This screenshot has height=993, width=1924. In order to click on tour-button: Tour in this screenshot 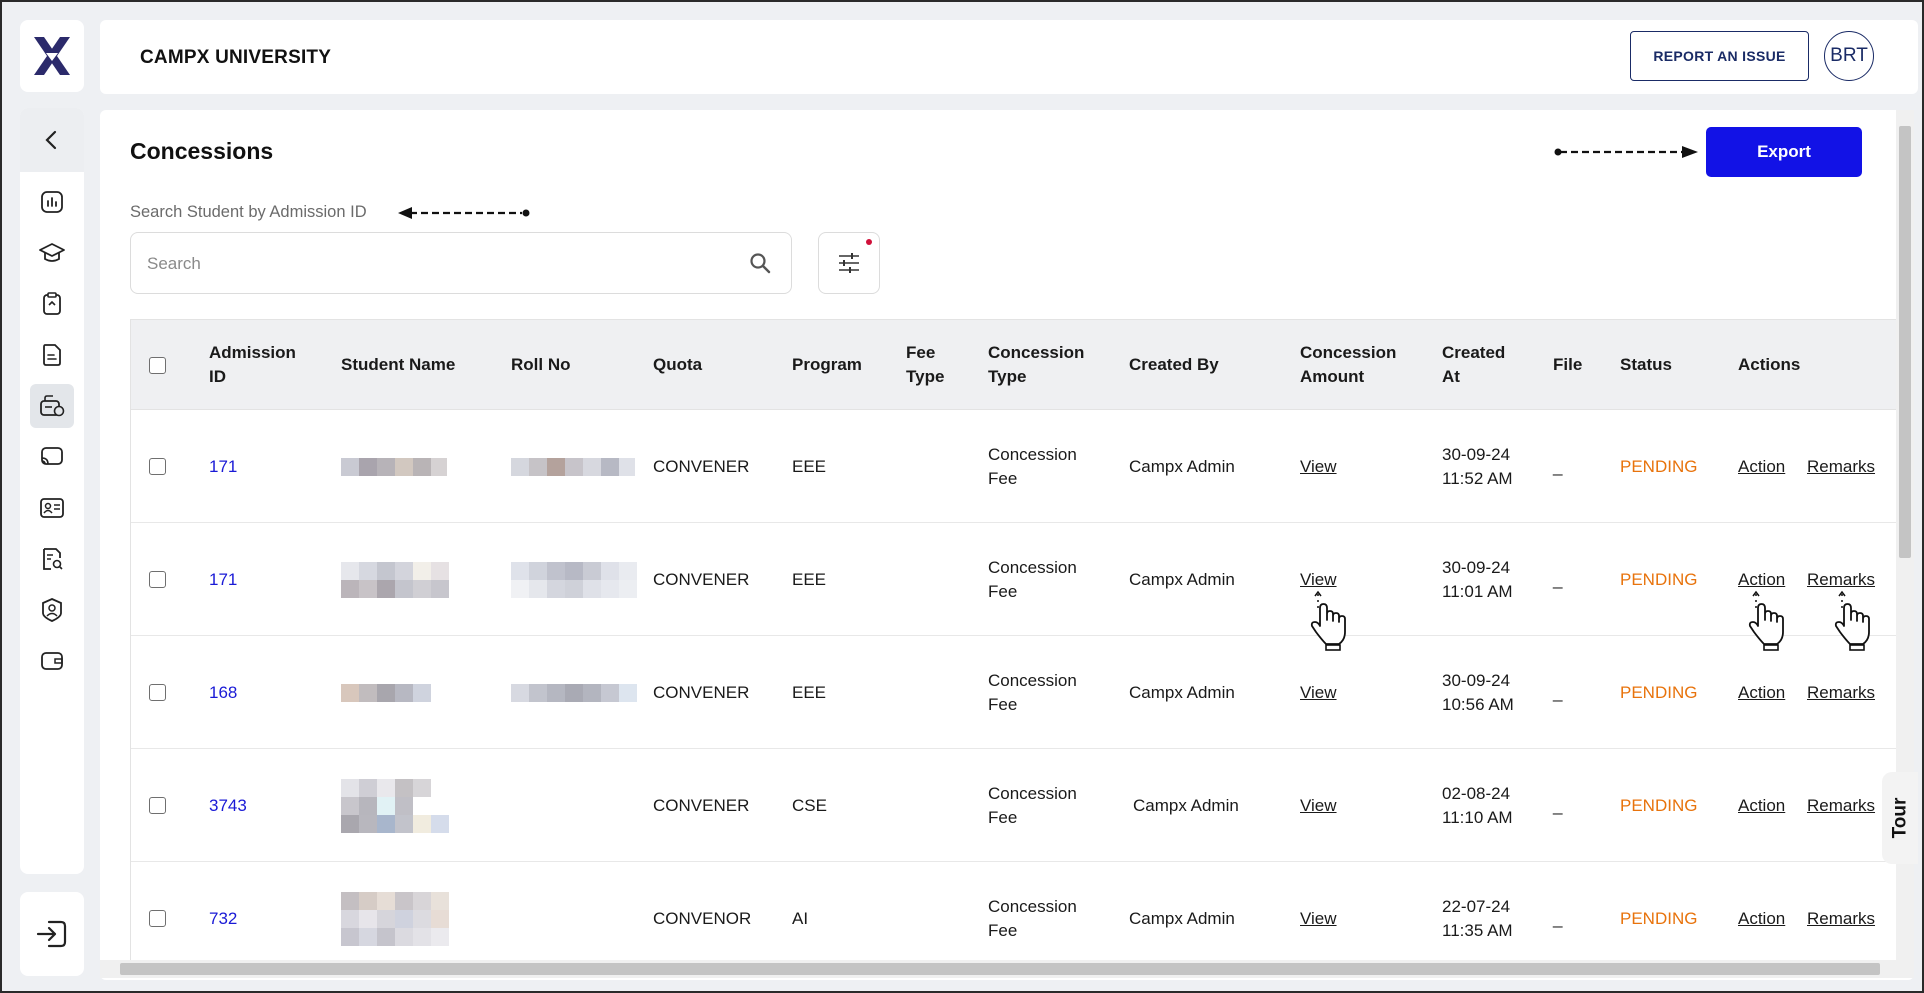, I will do `click(1900, 818)`.